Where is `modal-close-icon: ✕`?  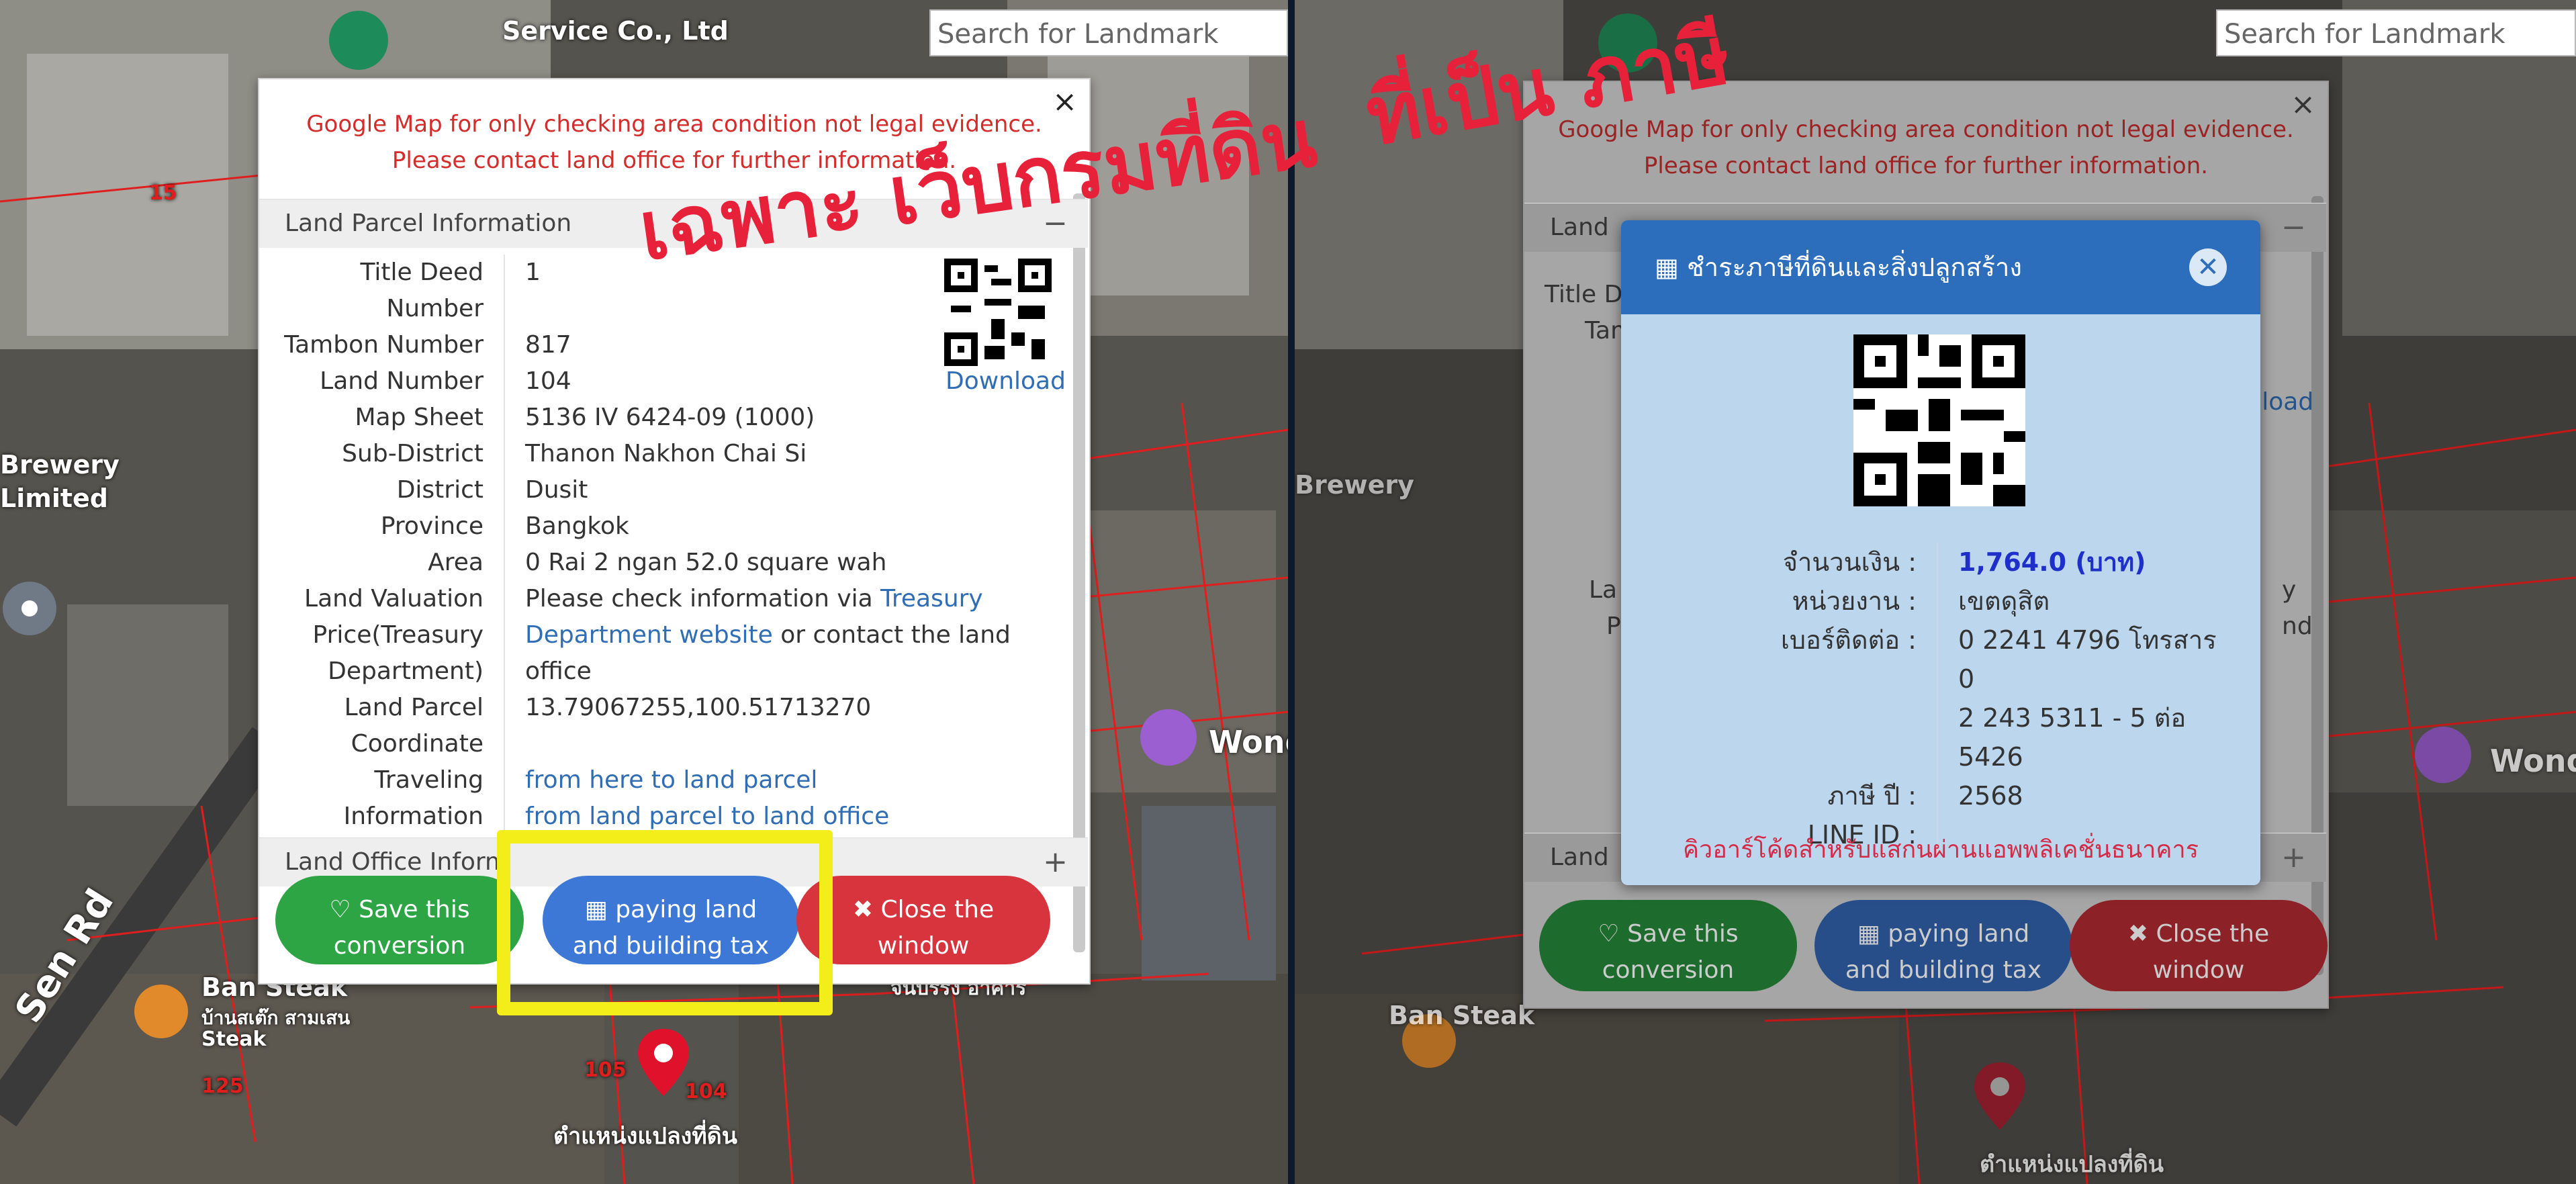 modal-close-icon: ✕ is located at coordinates (2208, 267).